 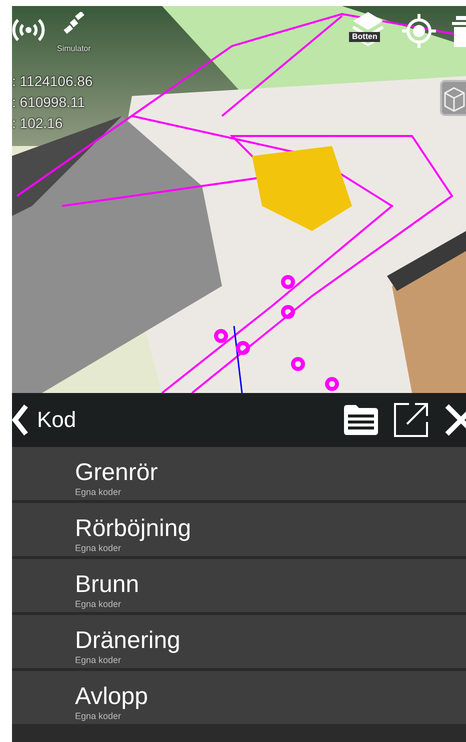 What do you see at coordinates (111, 697) in the screenshot?
I see `code-title: Avlopp` at bounding box center [111, 697].